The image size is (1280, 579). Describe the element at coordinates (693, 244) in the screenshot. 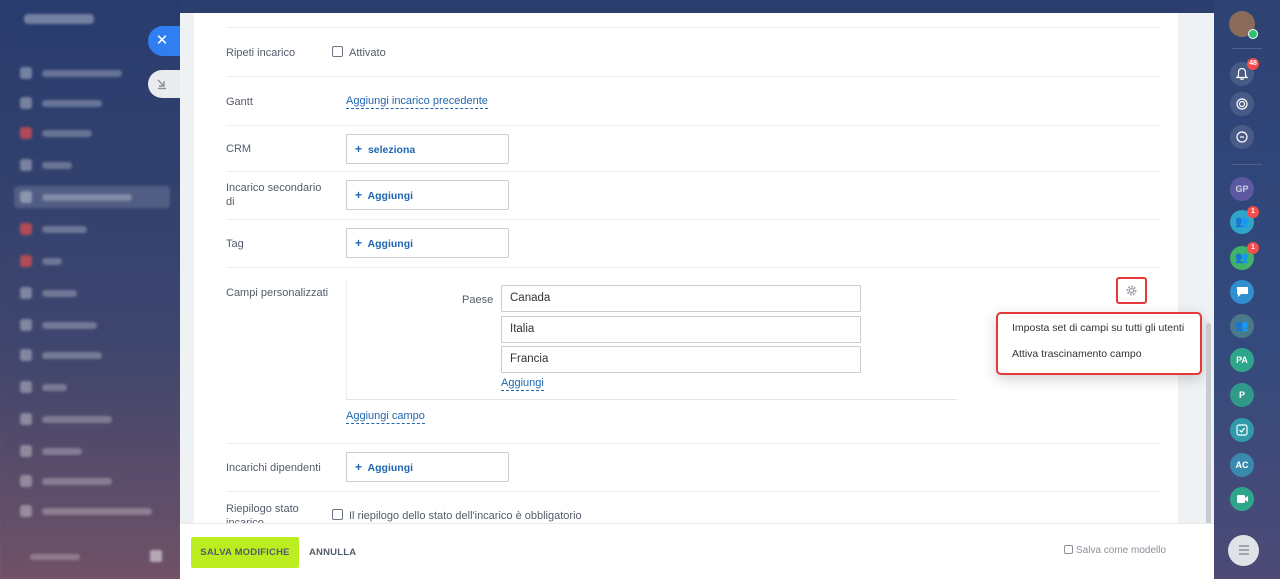

I see `tag-row: Tag + Aggiungi` at that location.